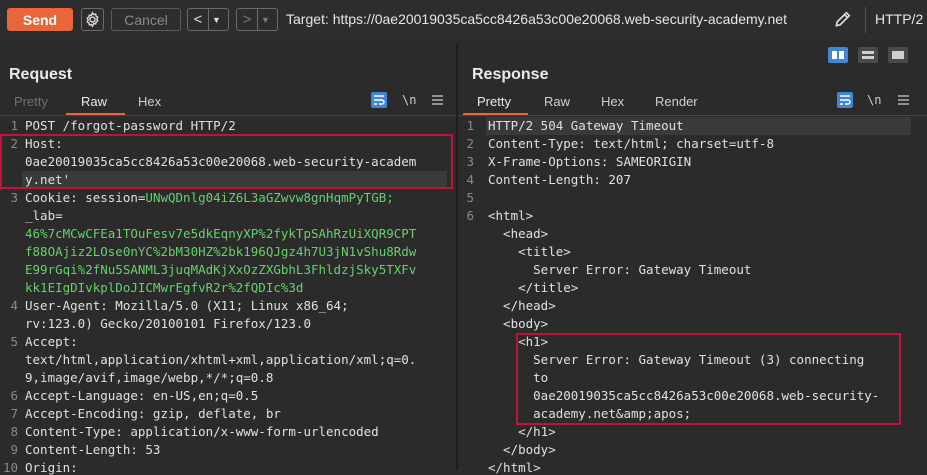 The width and height of the screenshot is (927, 475). What do you see at coordinates (518, 323) in the screenshot?
I see `response-line: <body>` at bounding box center [518, 323].